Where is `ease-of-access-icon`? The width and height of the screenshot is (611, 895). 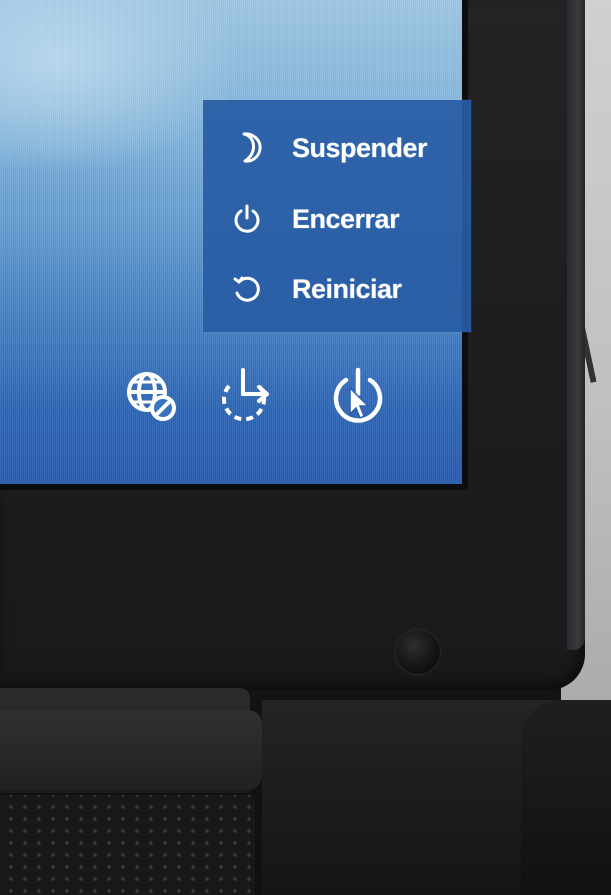 ease-of-access-icon is located at coordinates (250, 396).